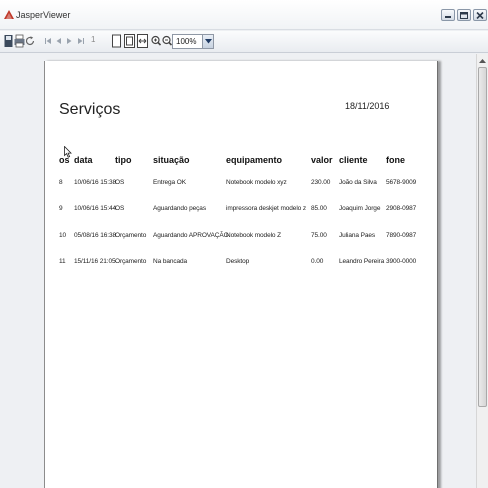  I want to click on chevron-up-icon, so click(482, 61).